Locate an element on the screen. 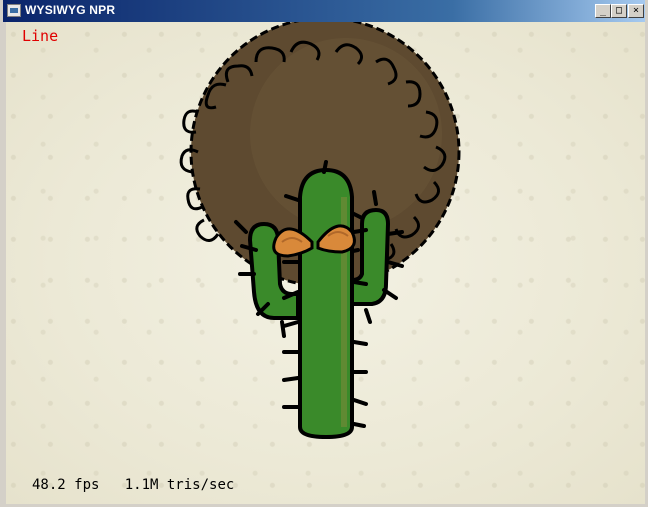  fps-readout: 48.2 fps is located at coordinates (66, 485).